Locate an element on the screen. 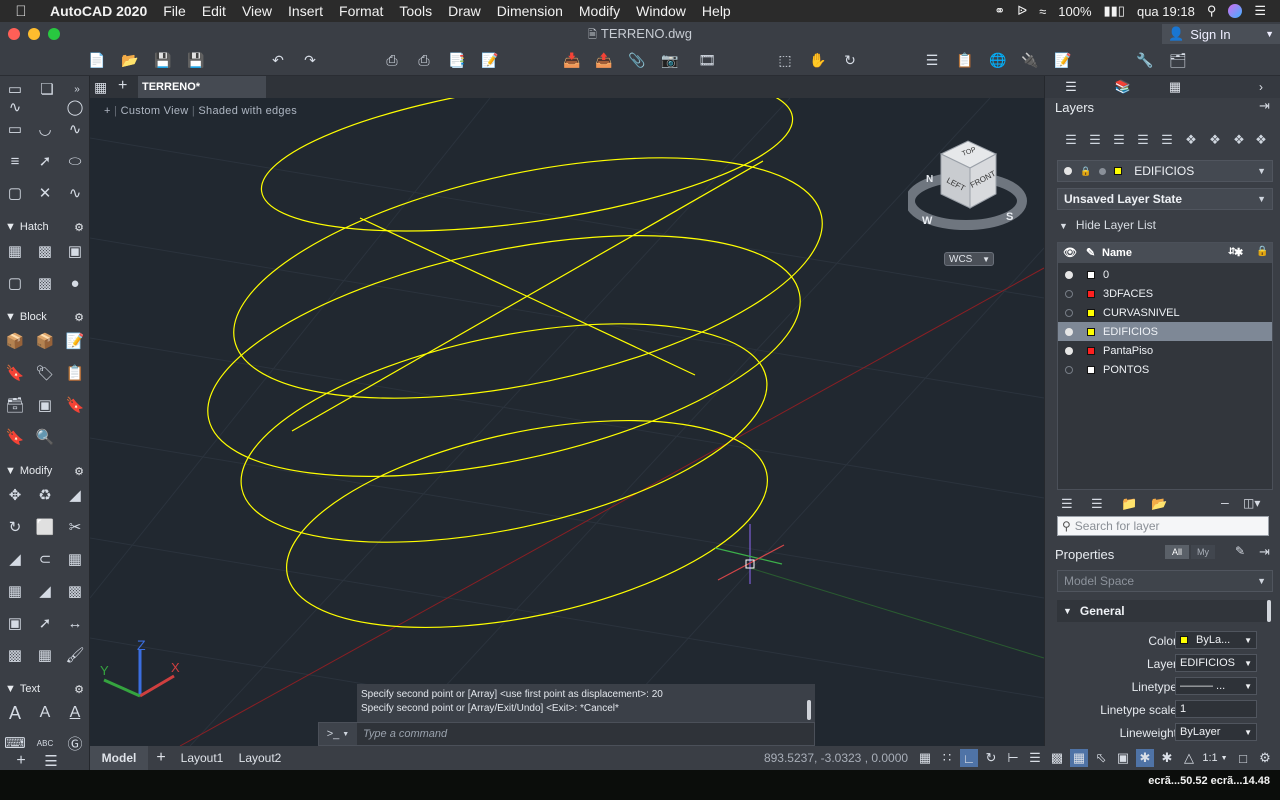  menu-dimension: Dimension is located at coordinates (530, 11).